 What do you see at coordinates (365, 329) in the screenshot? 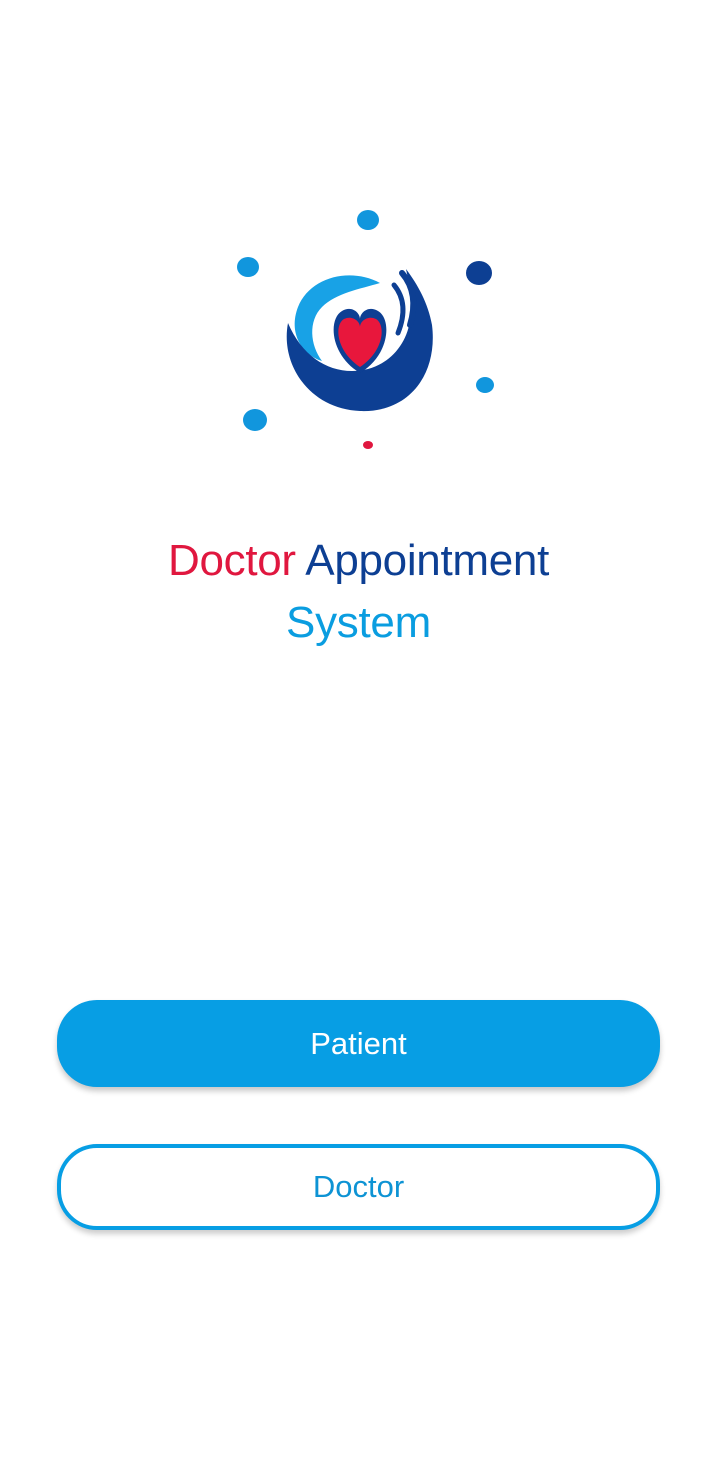
I see `hand-holding-heart-icon` at bounding box center [365, 329].